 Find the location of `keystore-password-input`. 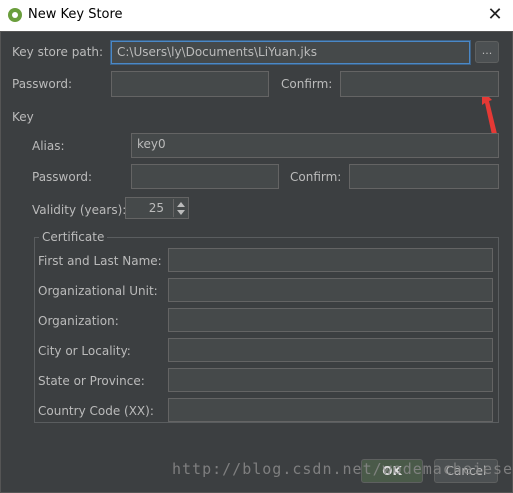

keystore-password-input is located at coordinates (190, 84).